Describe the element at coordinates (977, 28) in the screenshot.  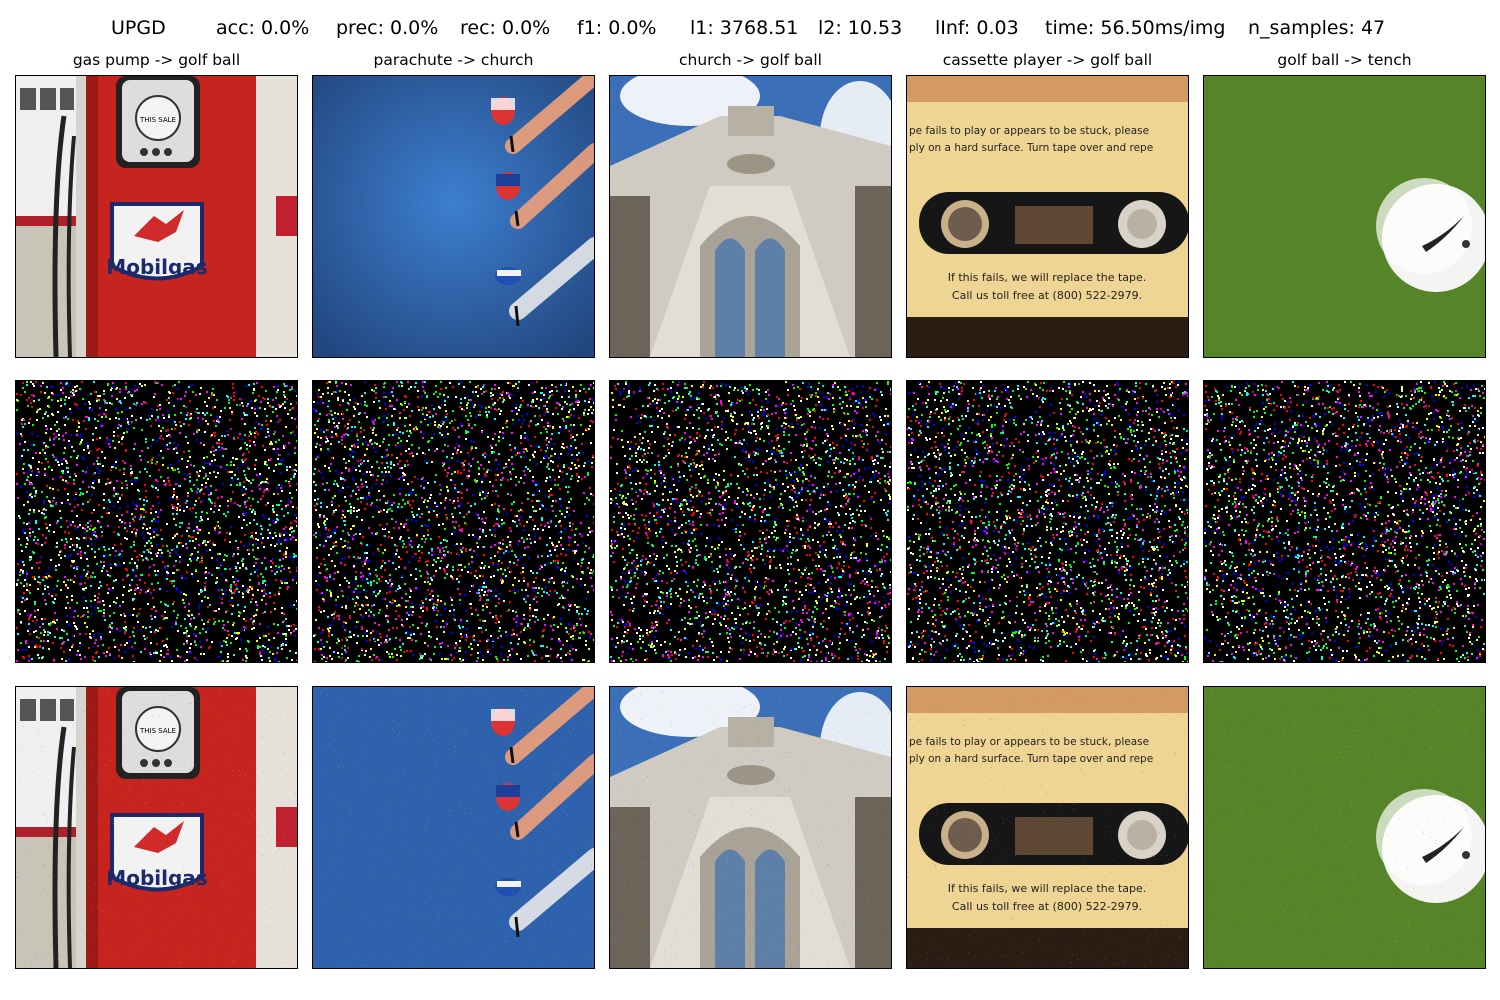
I see `linf-metric: lInf: 0.03` at that location.